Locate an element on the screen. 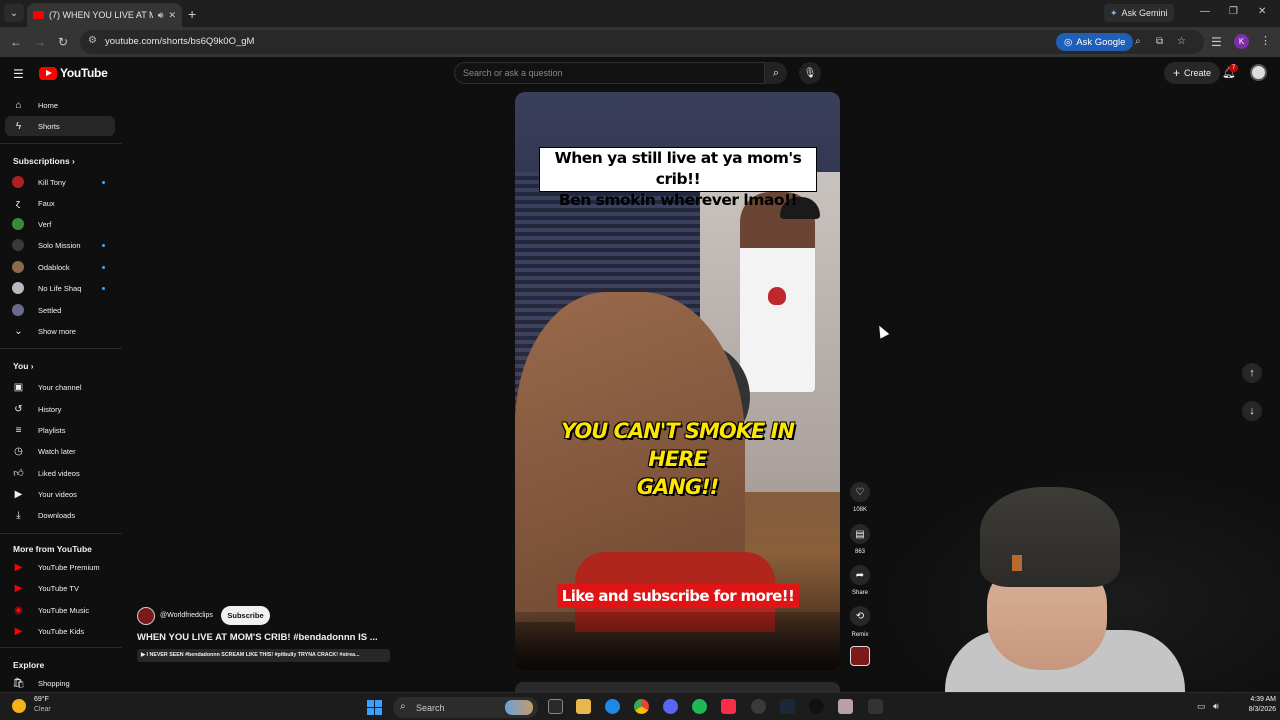 This screenshot has width=1280, height=720. standing-person is located at coordinates (777, 292).